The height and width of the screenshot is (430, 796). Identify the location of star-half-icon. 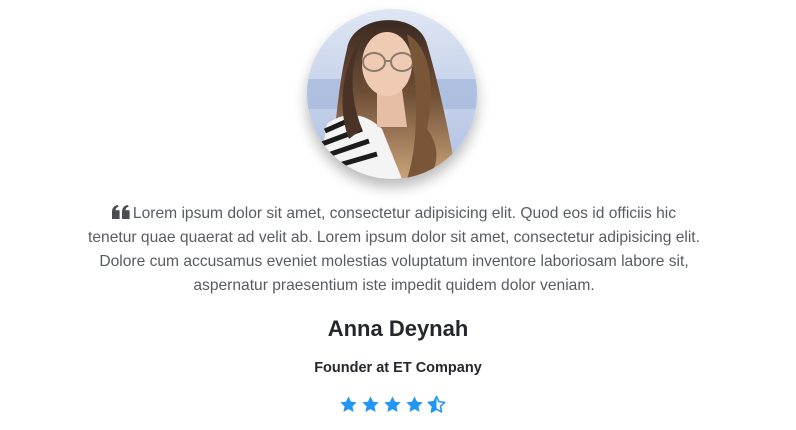
(436, 404).